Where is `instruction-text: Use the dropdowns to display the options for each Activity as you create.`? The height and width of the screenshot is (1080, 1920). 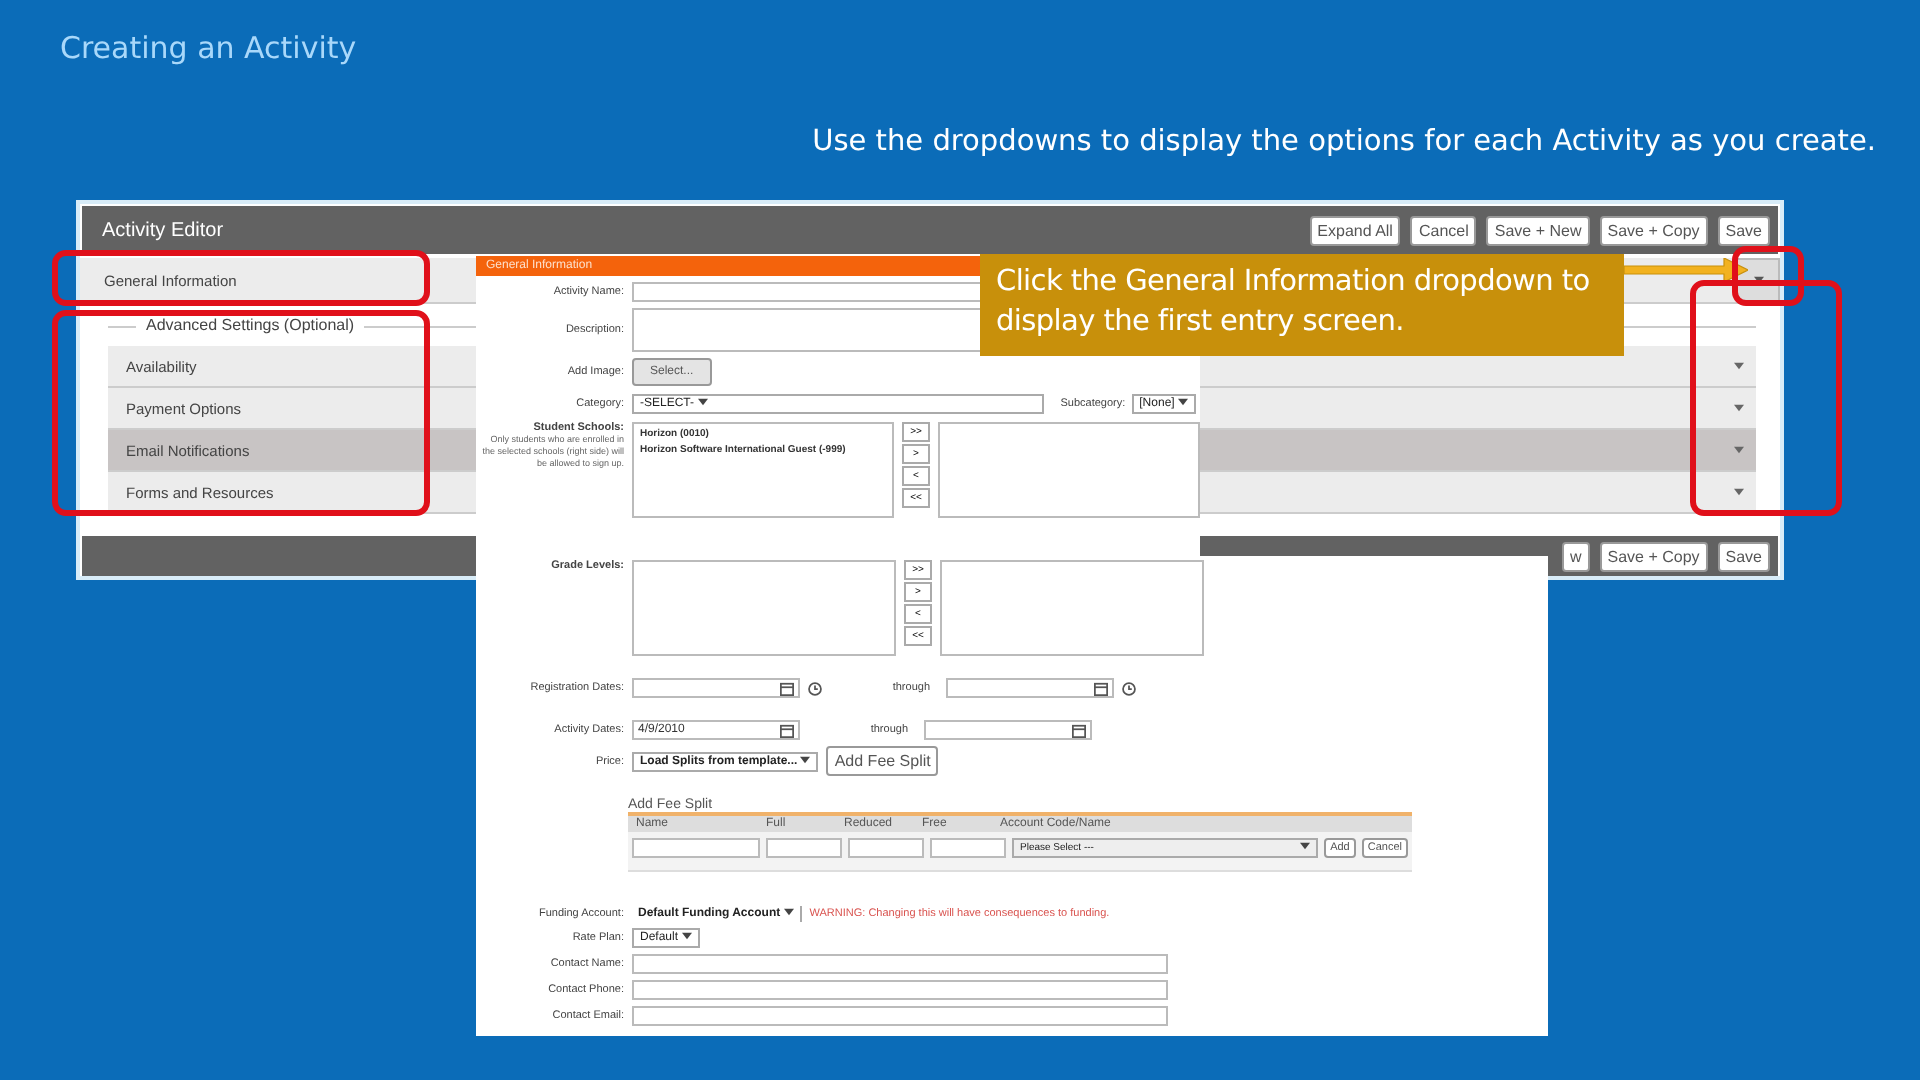 instruction-text: Use the dropdowns to display the options for each Activity as you create. is located at coordinates (1344, 142).